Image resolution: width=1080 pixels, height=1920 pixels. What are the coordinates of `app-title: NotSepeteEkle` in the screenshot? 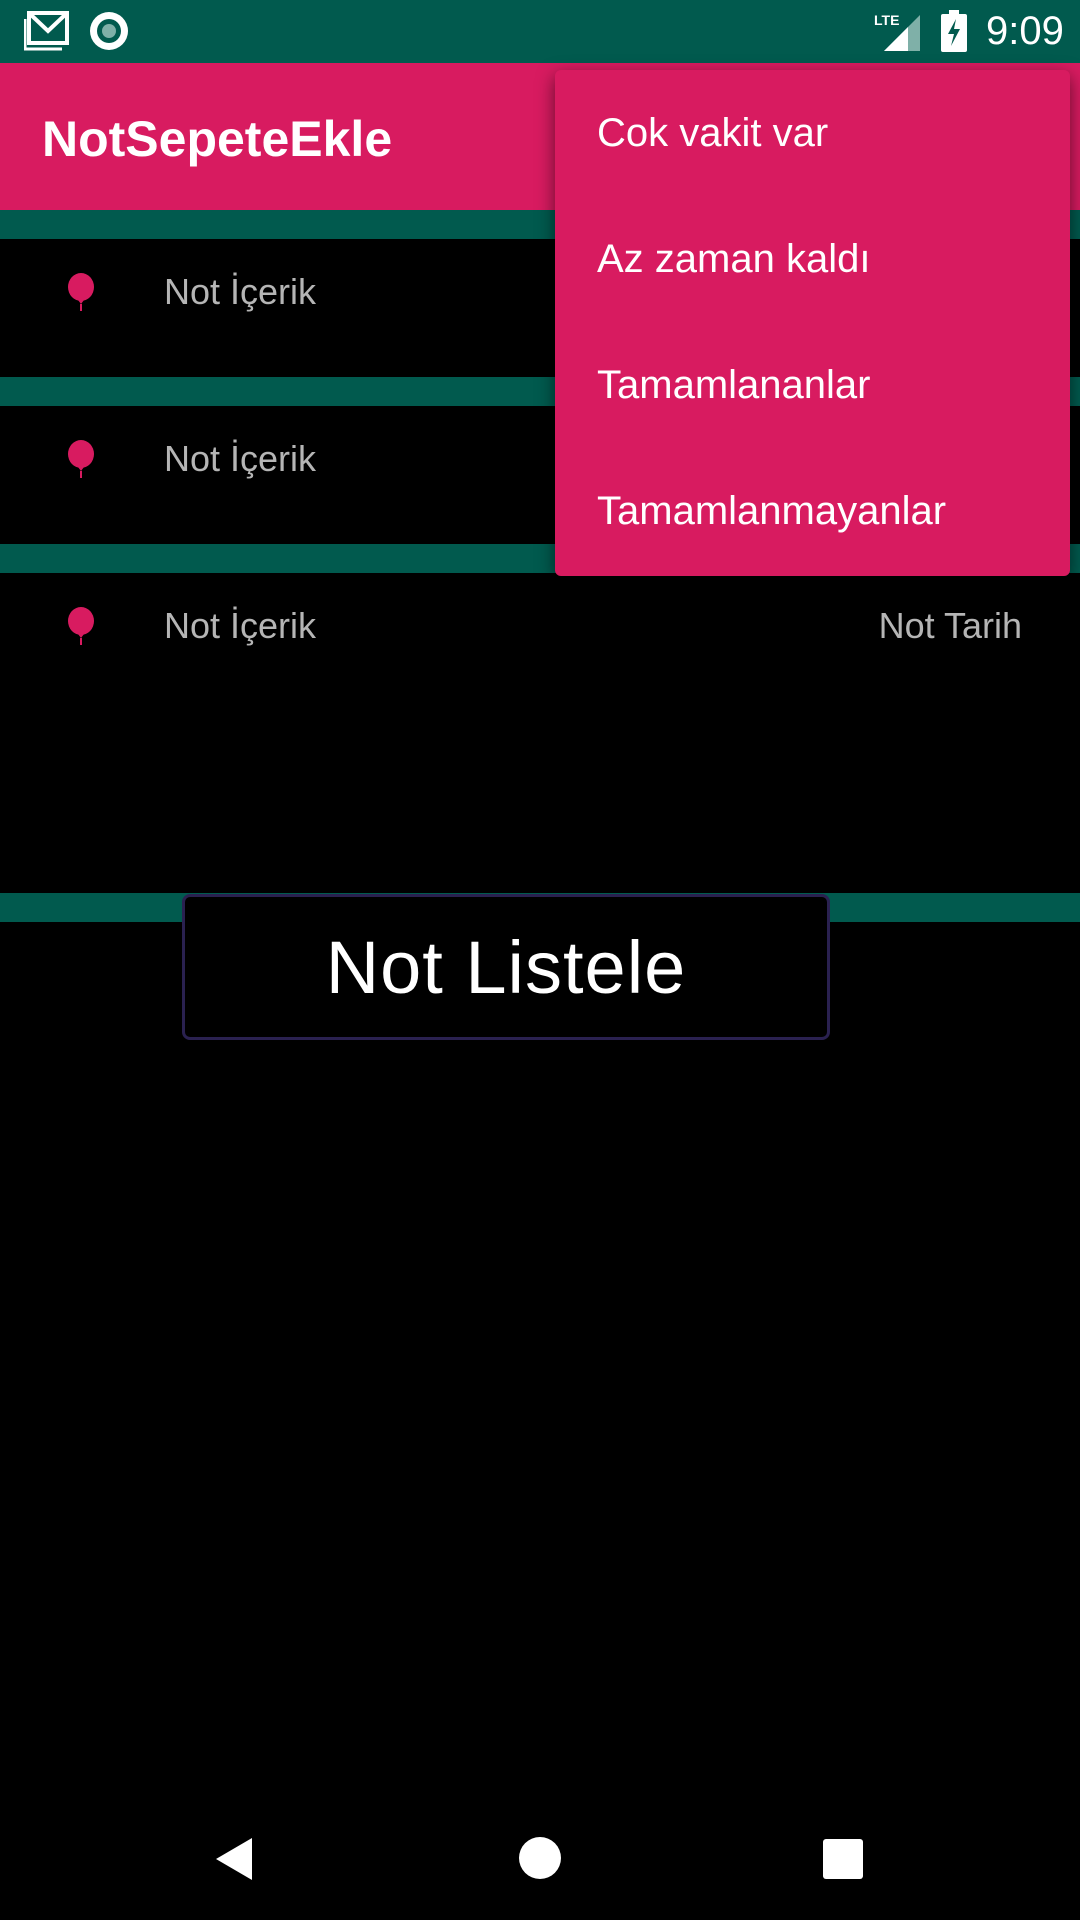 It's located at (217, 139).